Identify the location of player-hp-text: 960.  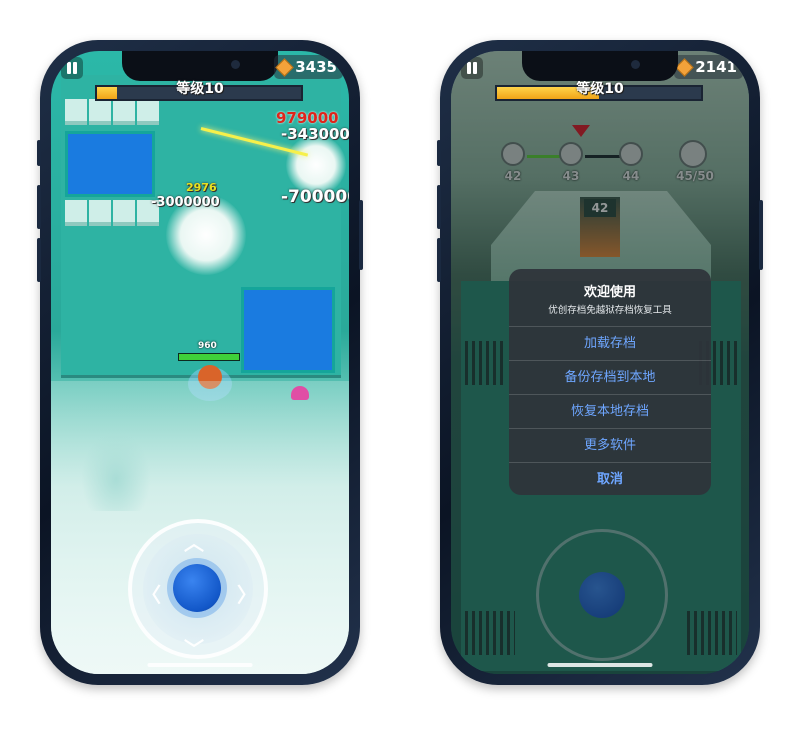
(207, 346).